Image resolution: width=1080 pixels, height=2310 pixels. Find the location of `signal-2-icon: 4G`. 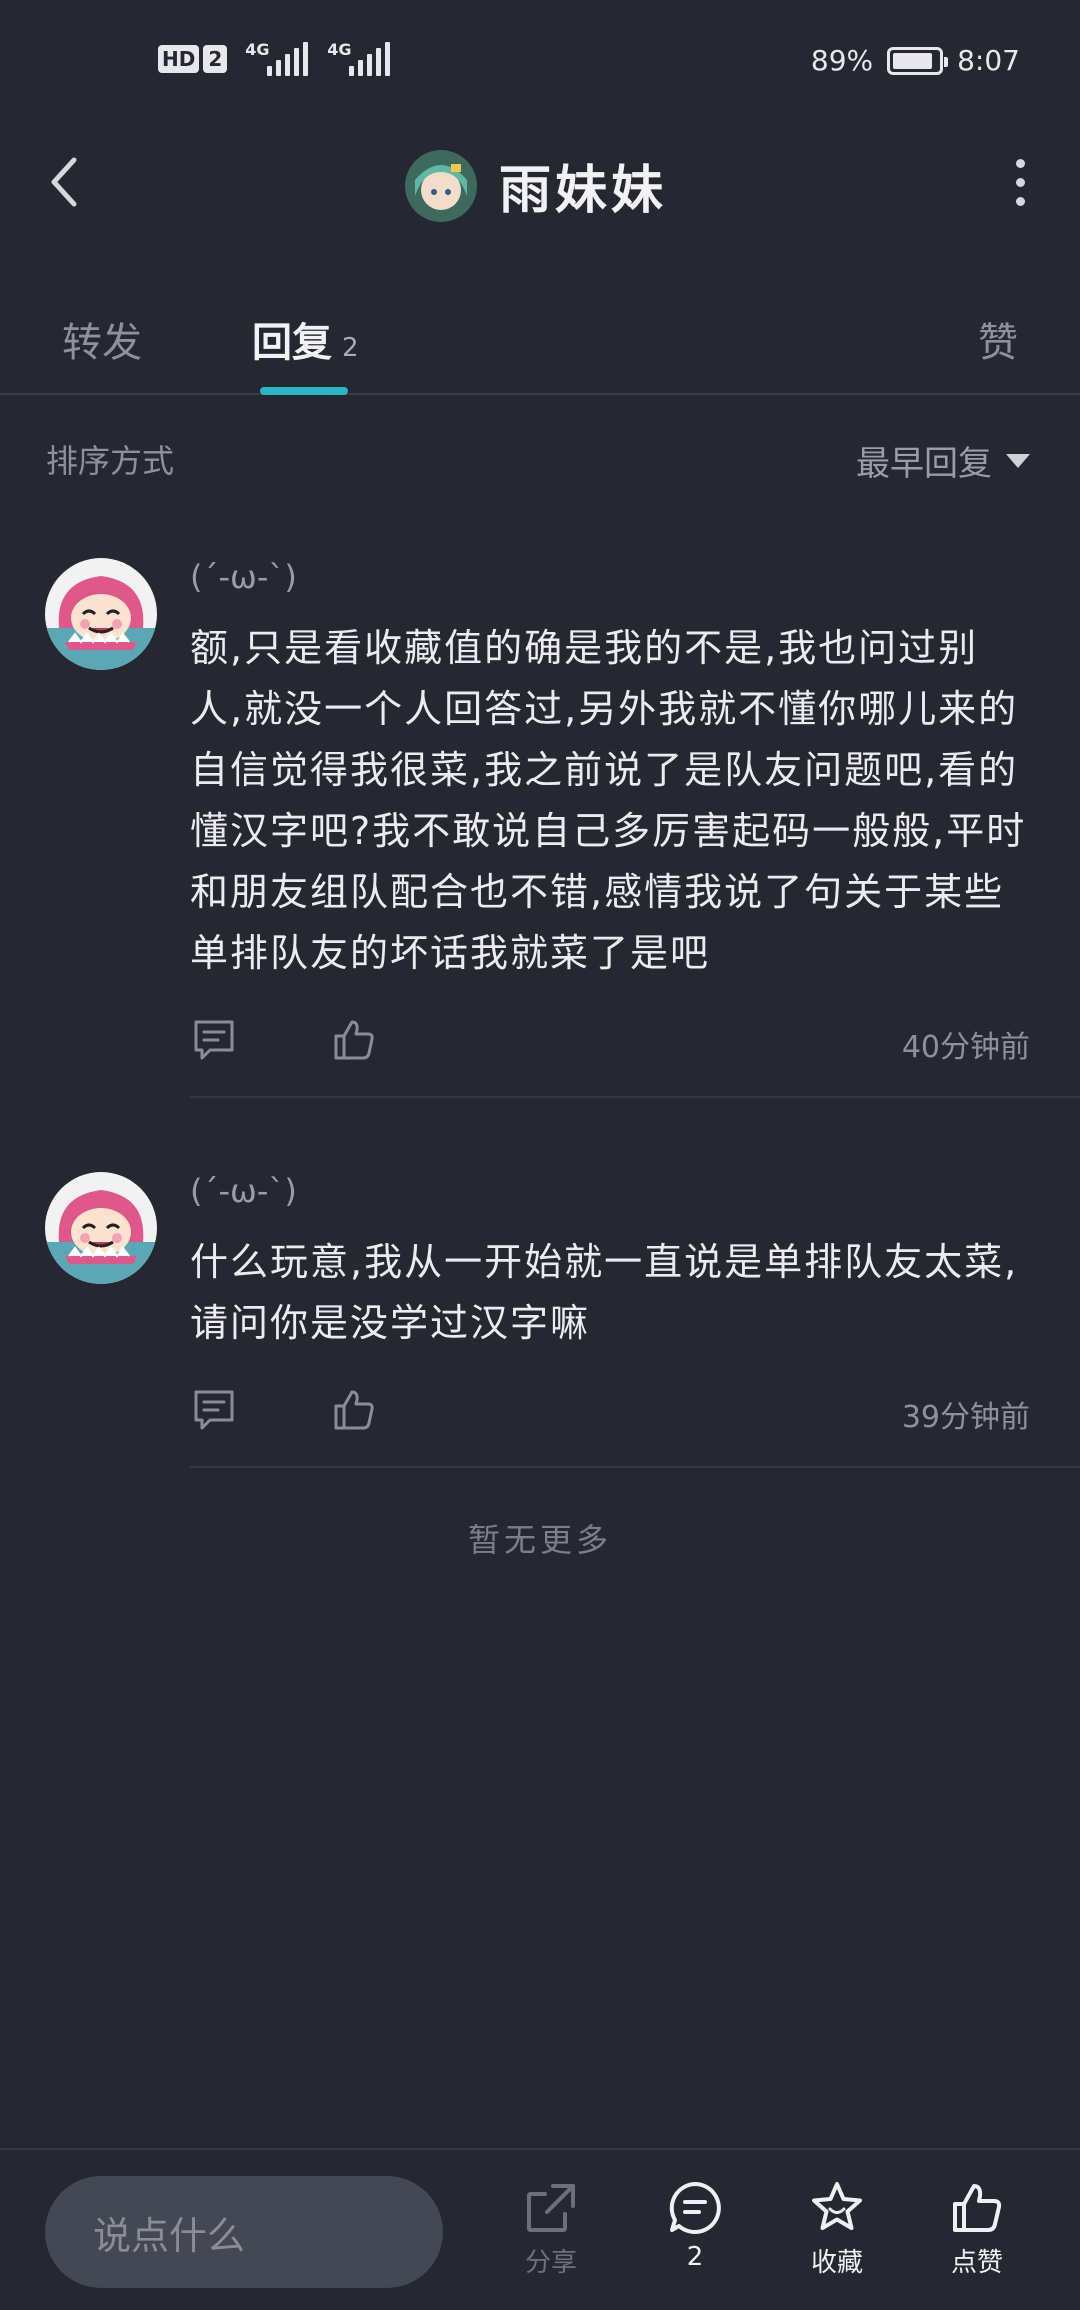

signal-2-icon: 4G is located at coordinates (359, 58).